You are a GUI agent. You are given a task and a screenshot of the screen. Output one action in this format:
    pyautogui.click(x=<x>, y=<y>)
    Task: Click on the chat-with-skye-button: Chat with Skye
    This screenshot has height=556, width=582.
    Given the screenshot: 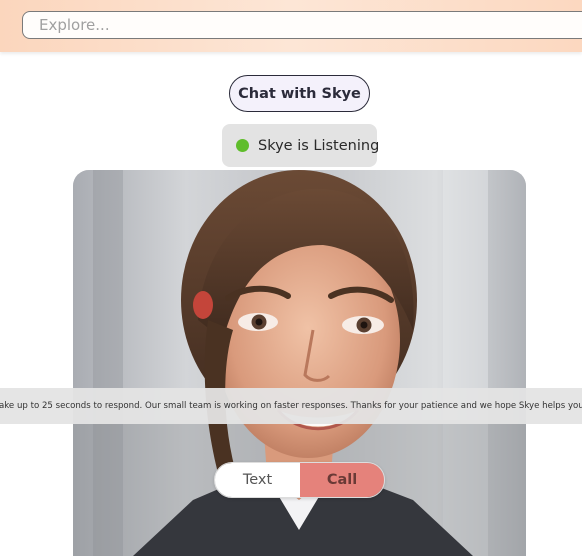 What is the action you would take?
    pyautogui.click(x=299, y=93)
    